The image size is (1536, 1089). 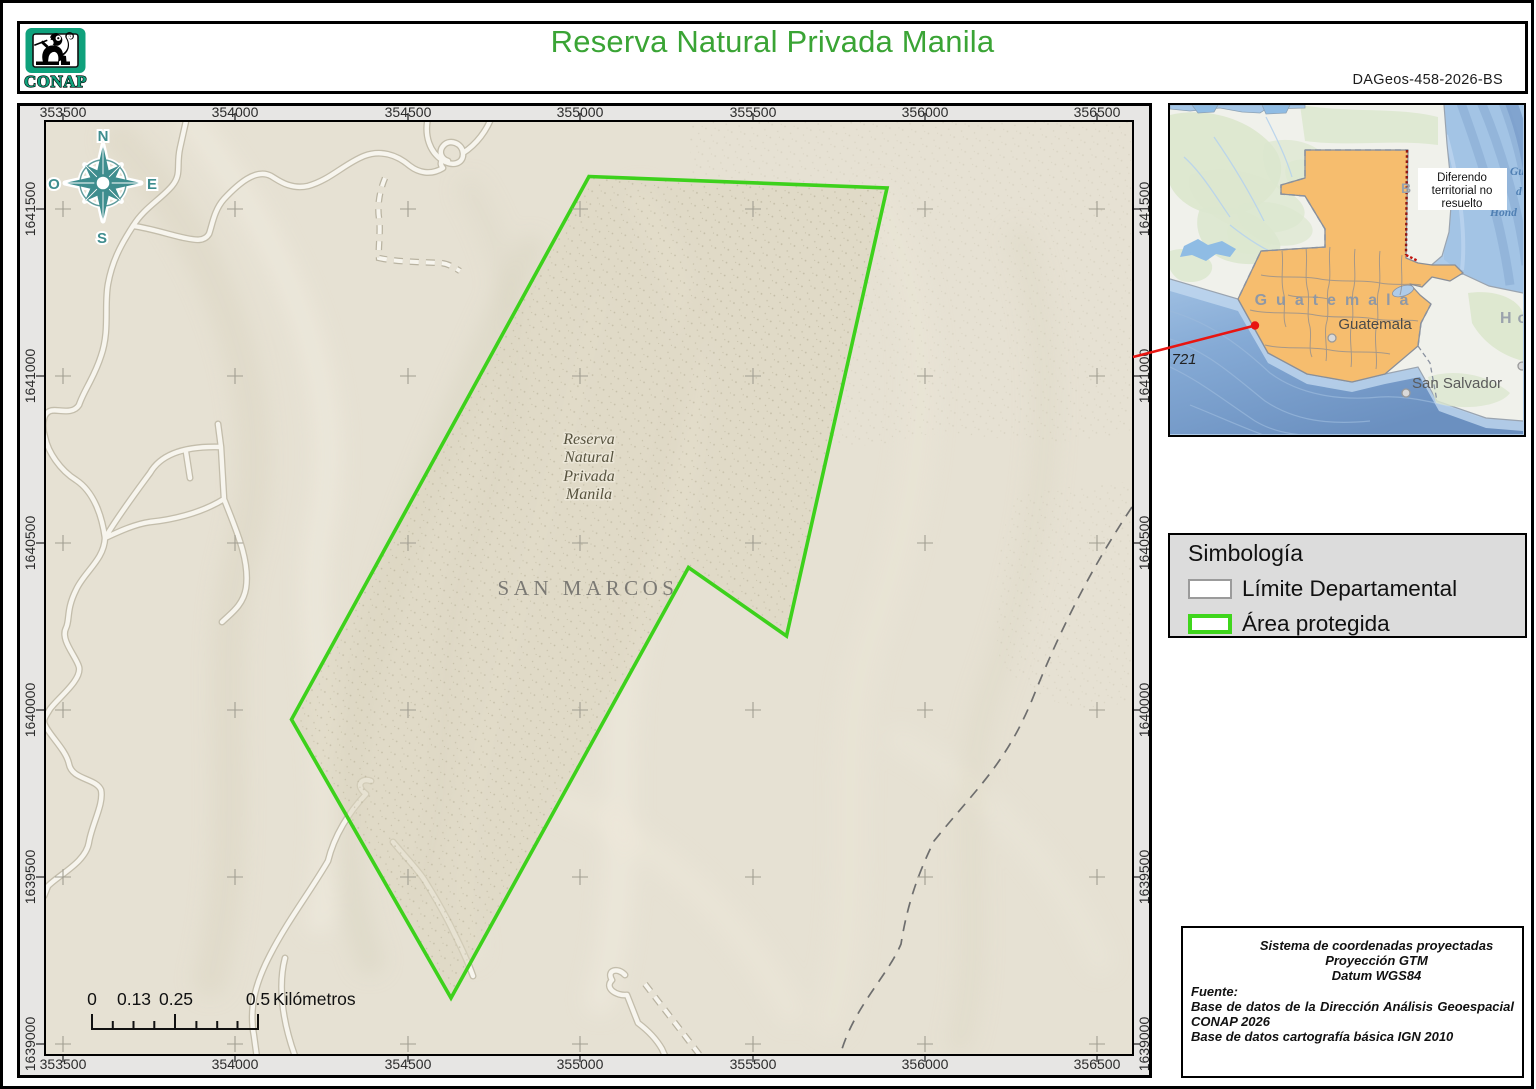 I want to click on svg-text: 0.5, so click(x=258, y=999).